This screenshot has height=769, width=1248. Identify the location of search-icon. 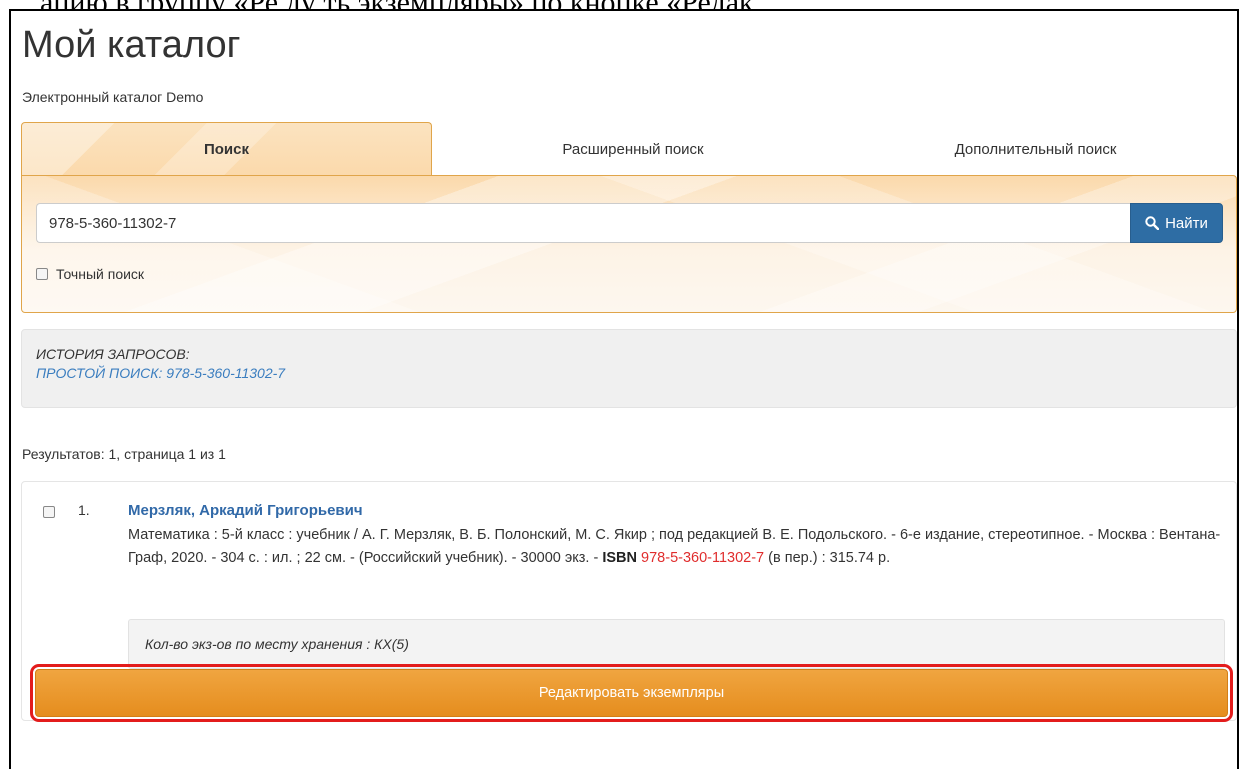
(1152, 223).